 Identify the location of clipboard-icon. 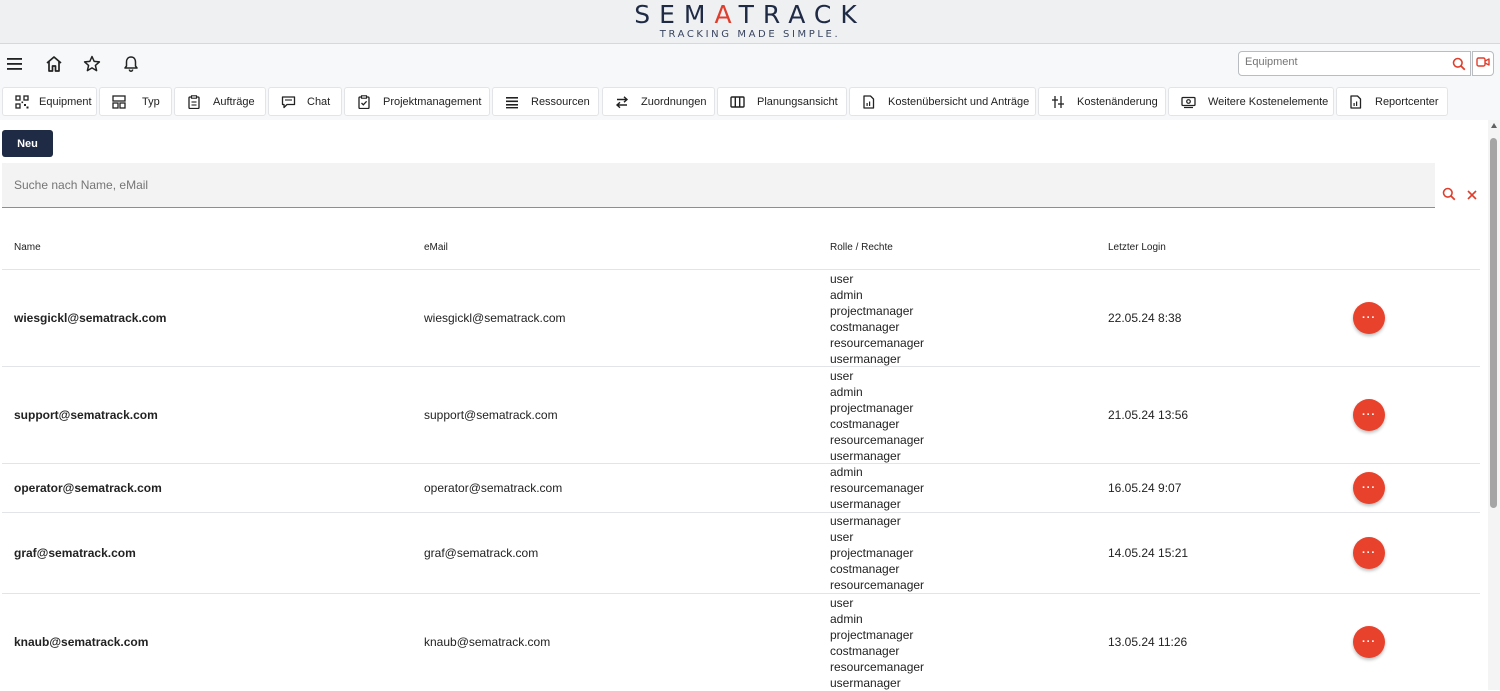
(194, 102).